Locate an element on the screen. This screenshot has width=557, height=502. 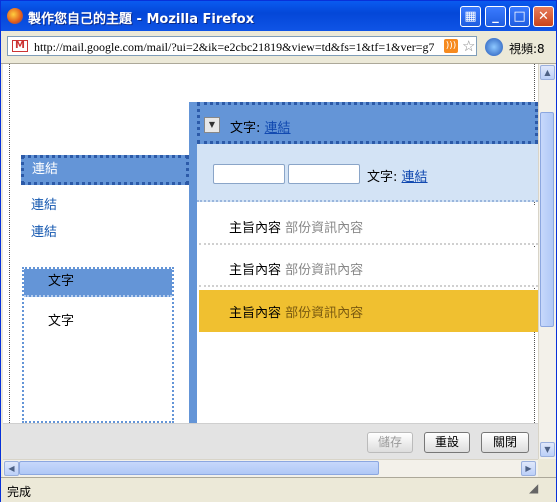
extension-icon is located at coordinates (494, 47).